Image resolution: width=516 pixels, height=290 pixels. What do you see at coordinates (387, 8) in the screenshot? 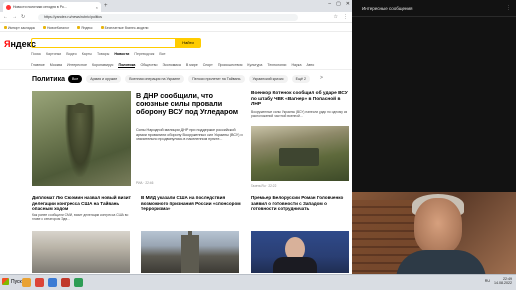
I see `chat-title: Интересные сообщения` at bounding box center [387, 8].